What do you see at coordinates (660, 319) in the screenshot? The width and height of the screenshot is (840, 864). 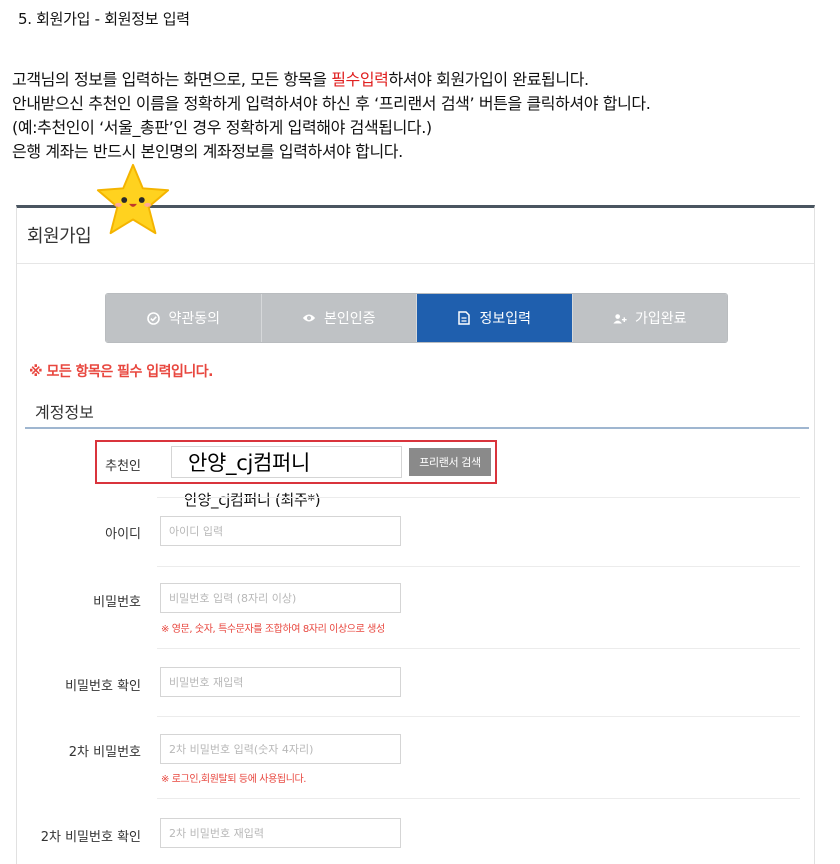 I see `step-label: 가입완료` at bounding box center [660, 319].